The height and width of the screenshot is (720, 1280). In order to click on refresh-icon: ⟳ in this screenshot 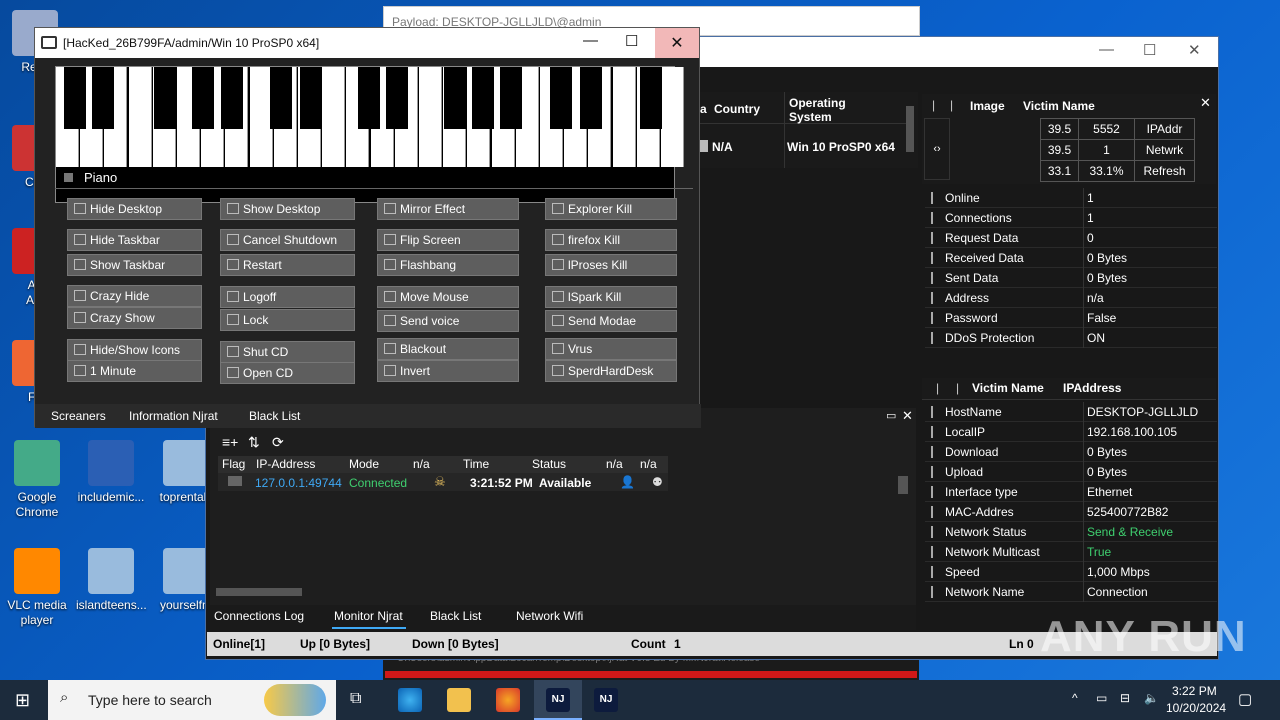, I will do `click(278, 442)`.